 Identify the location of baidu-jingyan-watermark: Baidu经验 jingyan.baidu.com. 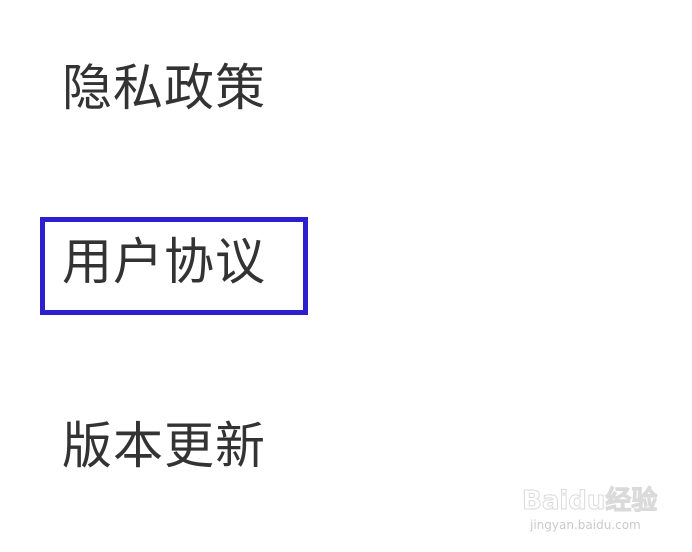
(596, 511).